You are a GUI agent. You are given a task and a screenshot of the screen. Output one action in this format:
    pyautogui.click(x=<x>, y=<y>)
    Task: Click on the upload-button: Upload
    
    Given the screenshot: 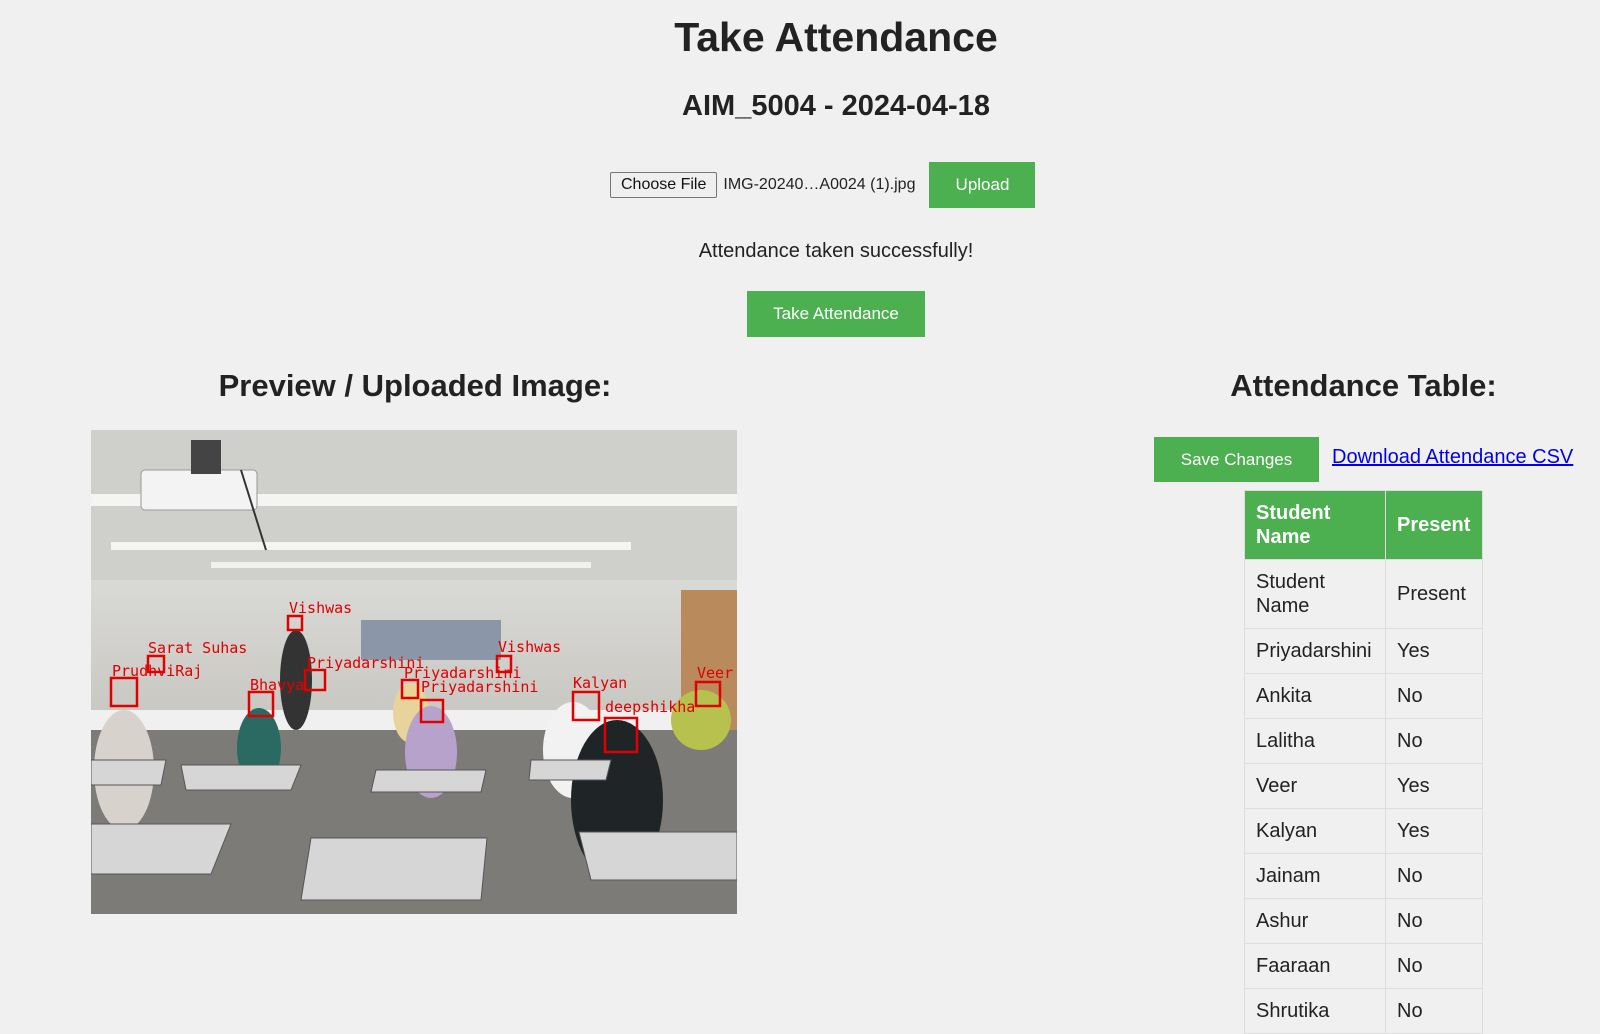 What is the action you would take?
    pyautogui.click(x=982, y=185)
    